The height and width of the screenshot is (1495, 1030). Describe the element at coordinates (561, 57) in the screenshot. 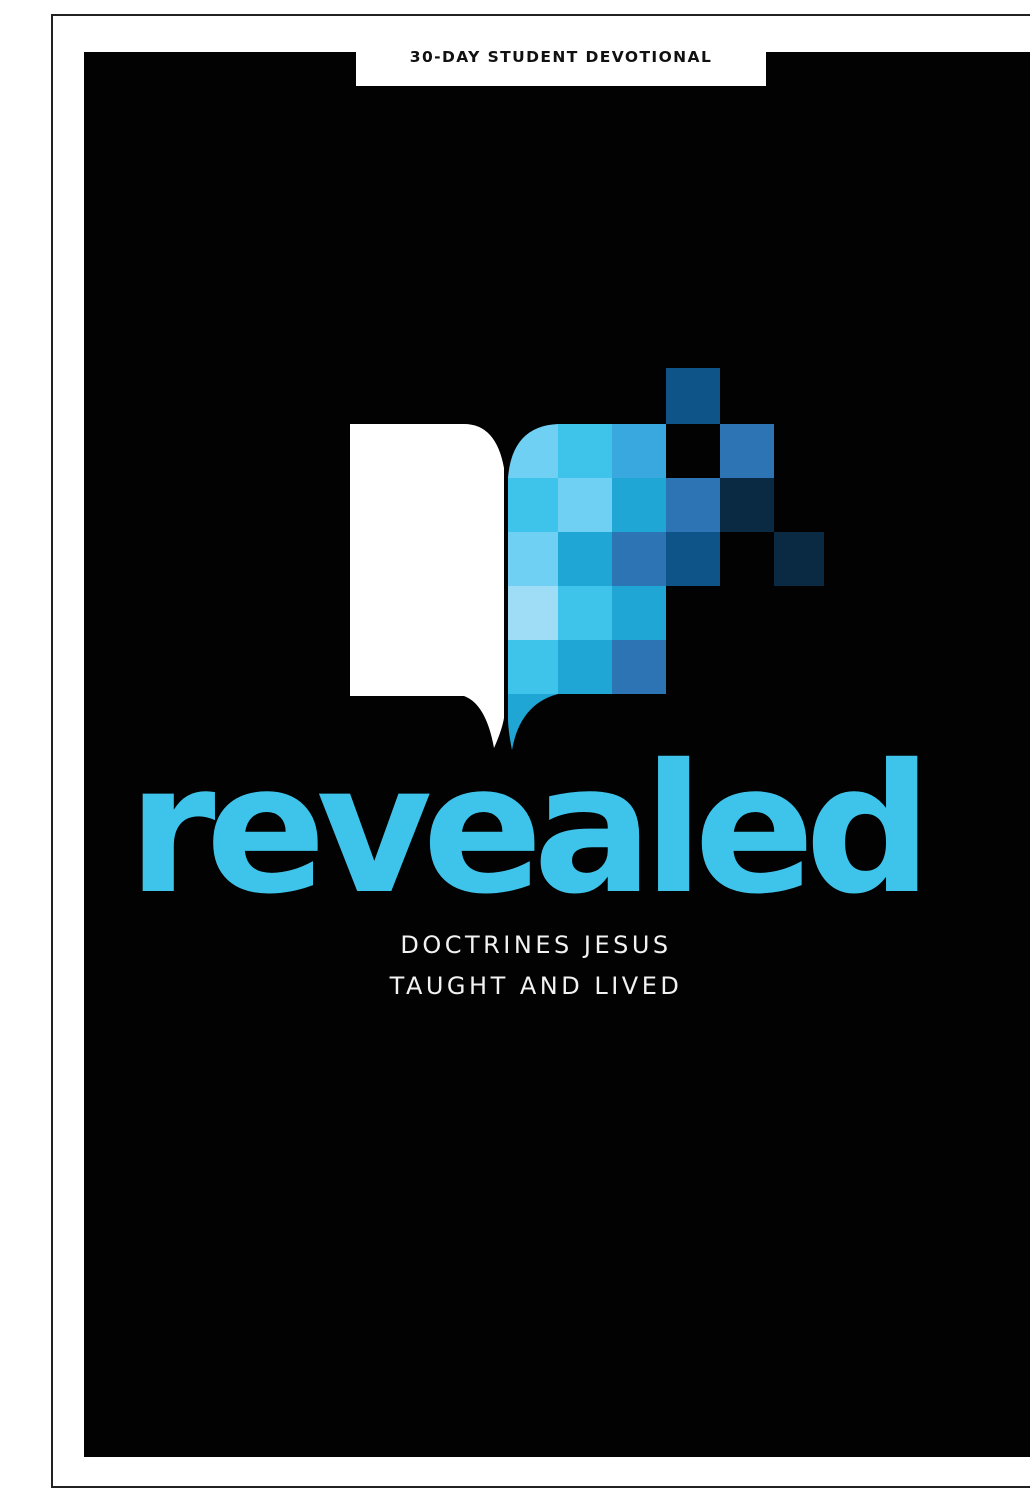

I see `series-label: 30-DAY STUDENT DEVOTIONAL` at that location.